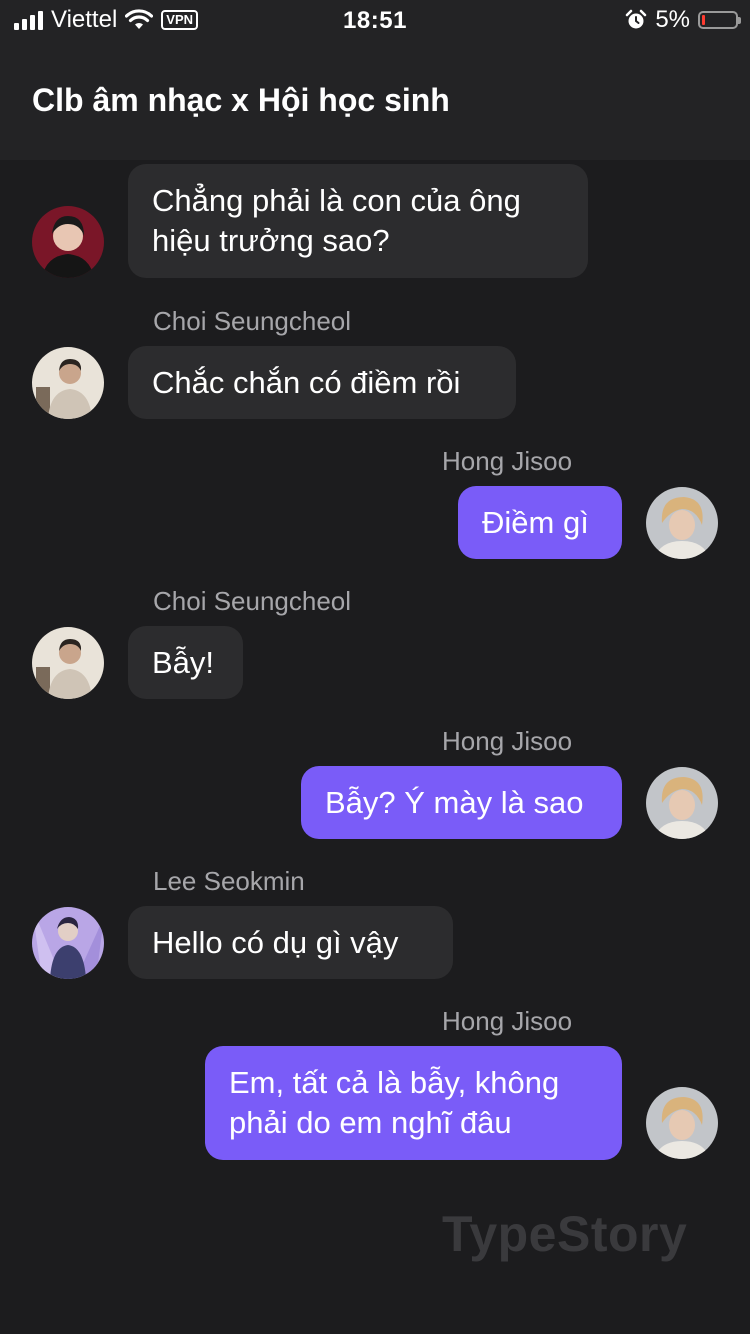 The height and width of the screenshot is (1334, 750). What do you see at coordinates (719, 20) in the screenshot?
I see `battery-icon` at bounding box center [719, 20].